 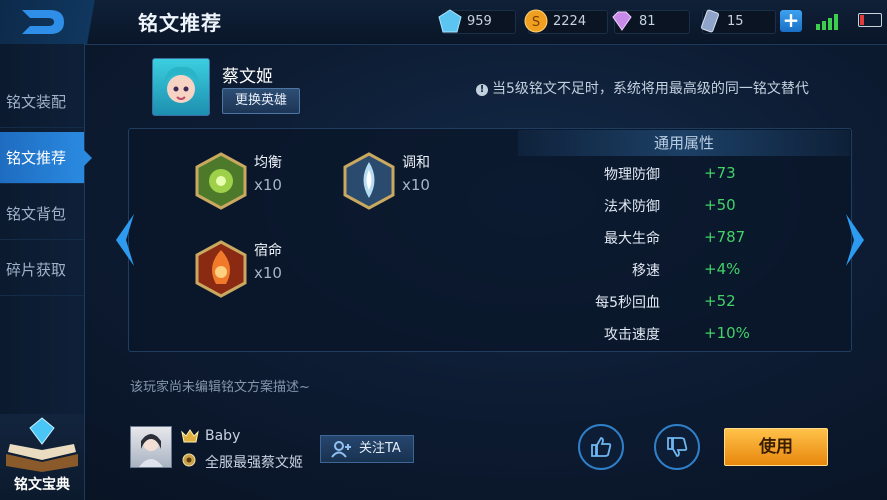 I want to click on next-arrow-icon, so click(x=856, y=240).